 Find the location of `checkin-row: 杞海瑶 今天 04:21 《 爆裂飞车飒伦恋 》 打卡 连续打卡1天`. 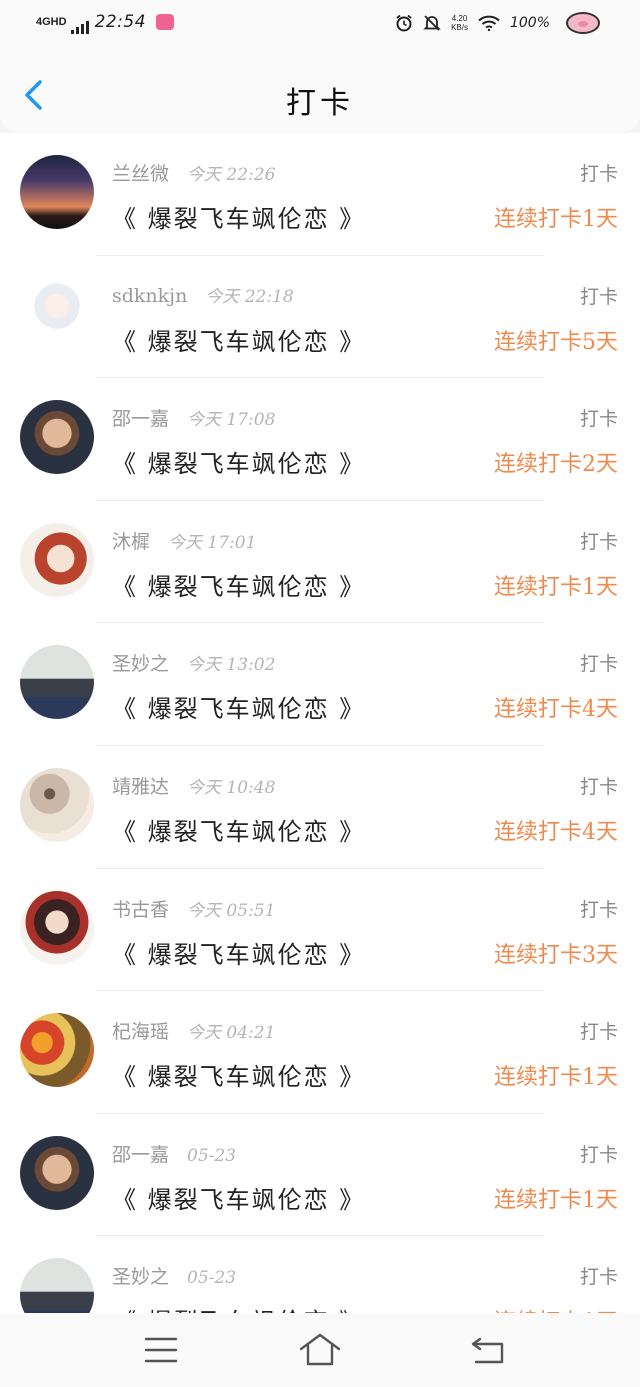

checkin-row: 杞海瑶 今天 04:21 《 爆裂飞车飒伦恋 》 打卡 连续打卡1天 is located at coordinates (320, 1052).